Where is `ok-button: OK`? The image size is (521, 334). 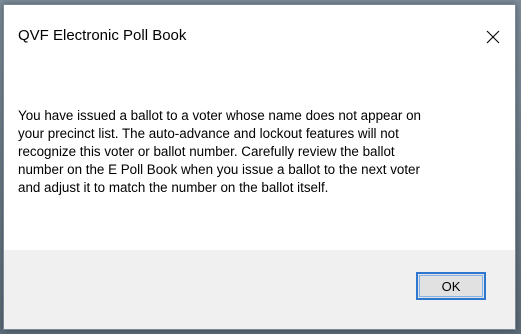 ok-button: OK is located at coordinates (451, 286).